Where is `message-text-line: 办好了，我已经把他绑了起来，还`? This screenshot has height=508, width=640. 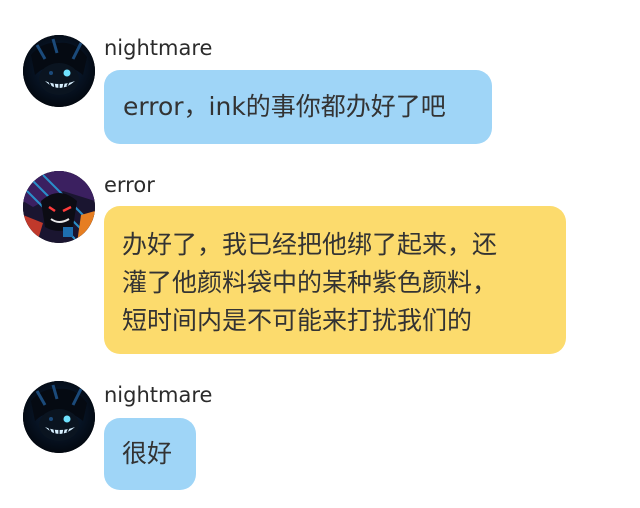
message-text-line: 办好了，我已经把他绑了起来，还 is located at coordinates (310, 244).